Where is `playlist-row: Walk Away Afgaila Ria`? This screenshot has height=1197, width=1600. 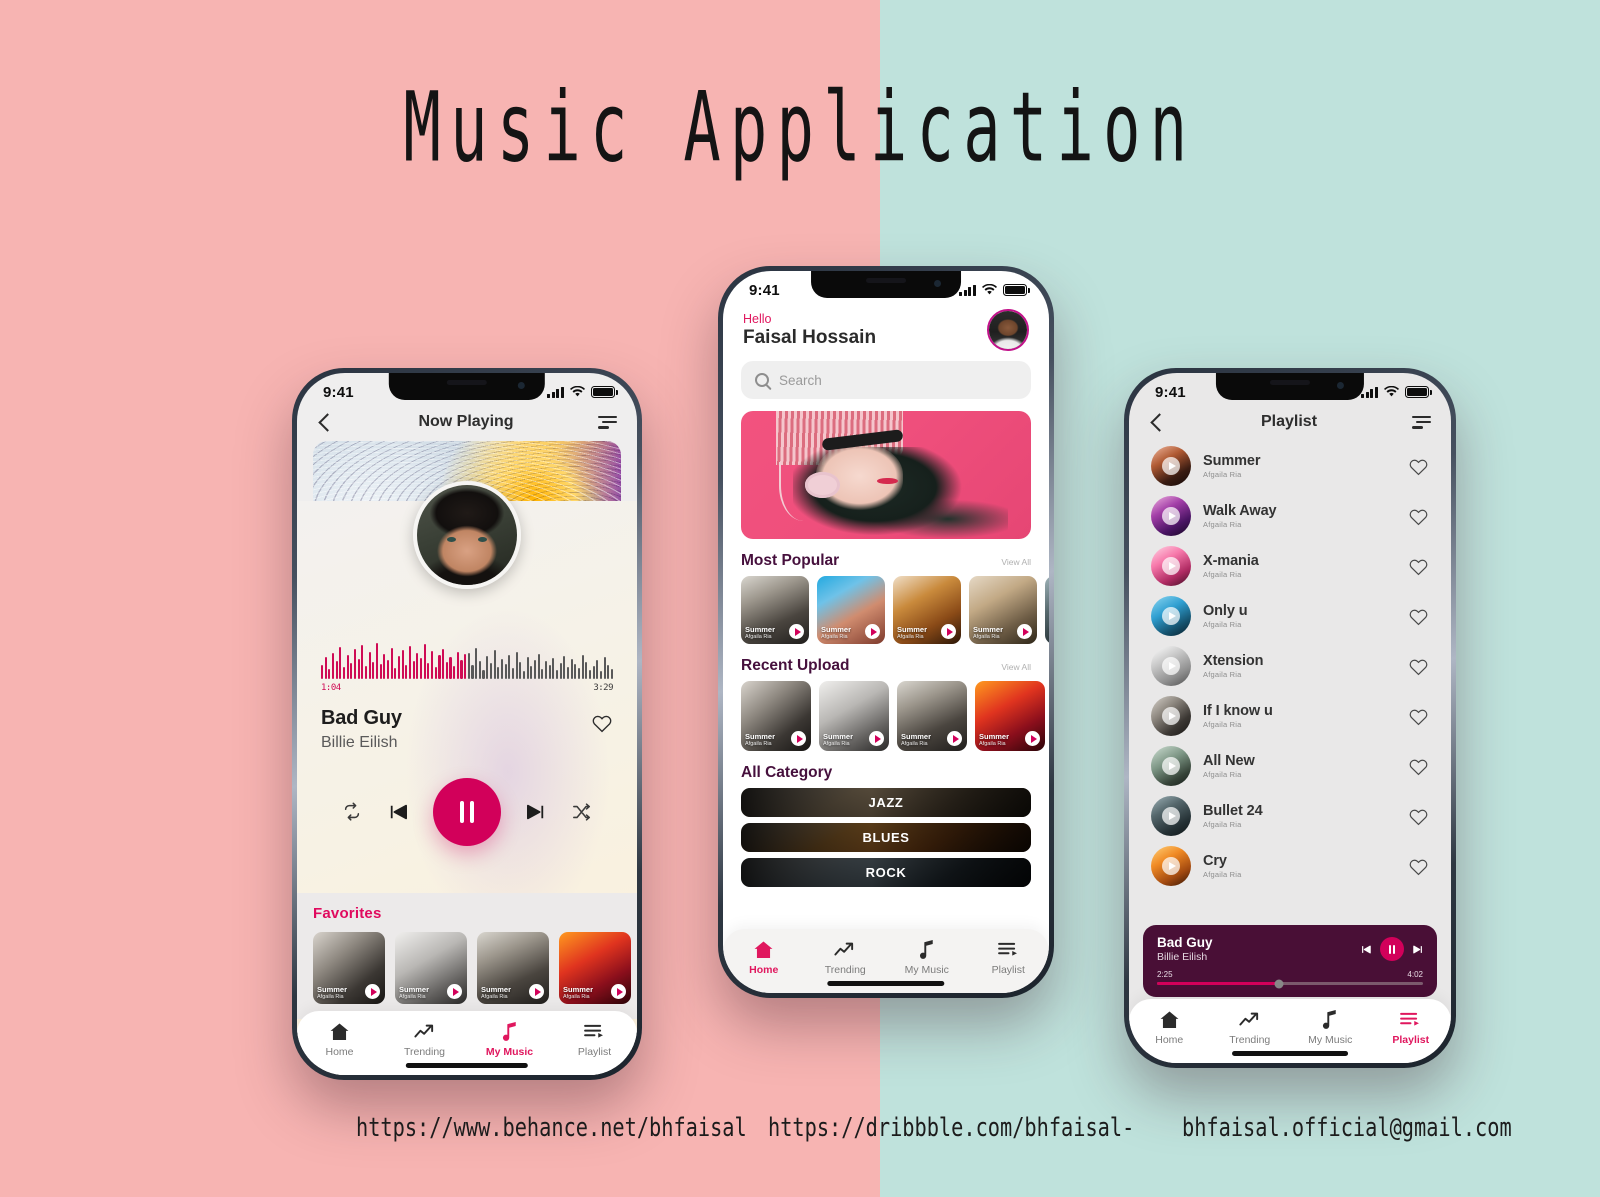 playlist-row: Walk Away Afgaila Ria is located at coordinates (1290, 516).